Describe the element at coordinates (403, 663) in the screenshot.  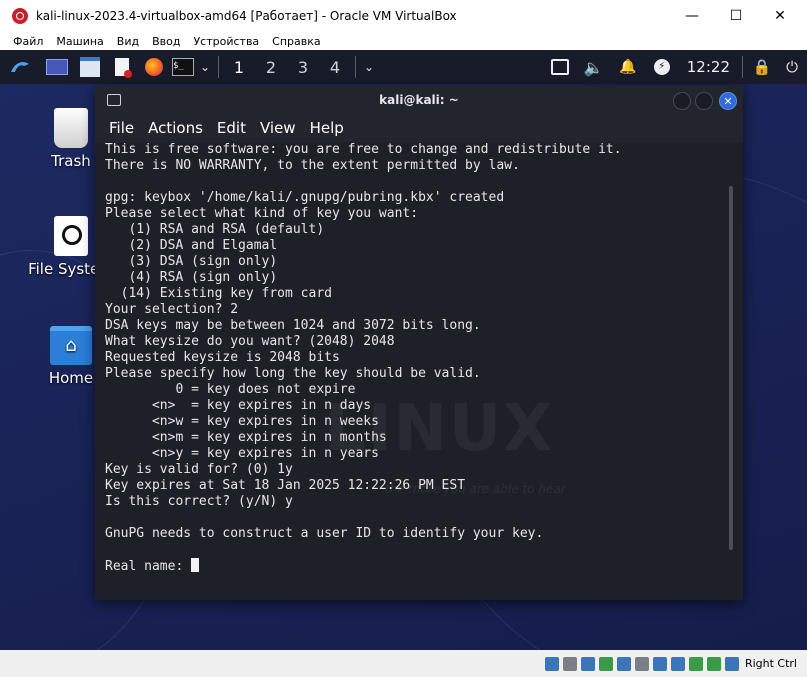
I see `host-statusbar: Right Ctrl` at that location.